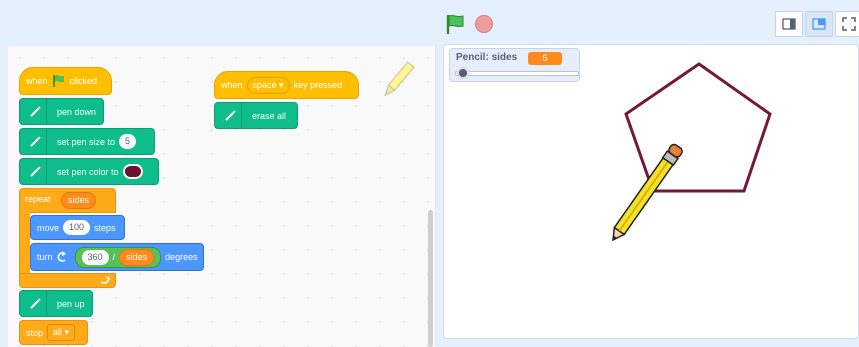  I want to click on pen-down-block: pen down, so click(61, 111).